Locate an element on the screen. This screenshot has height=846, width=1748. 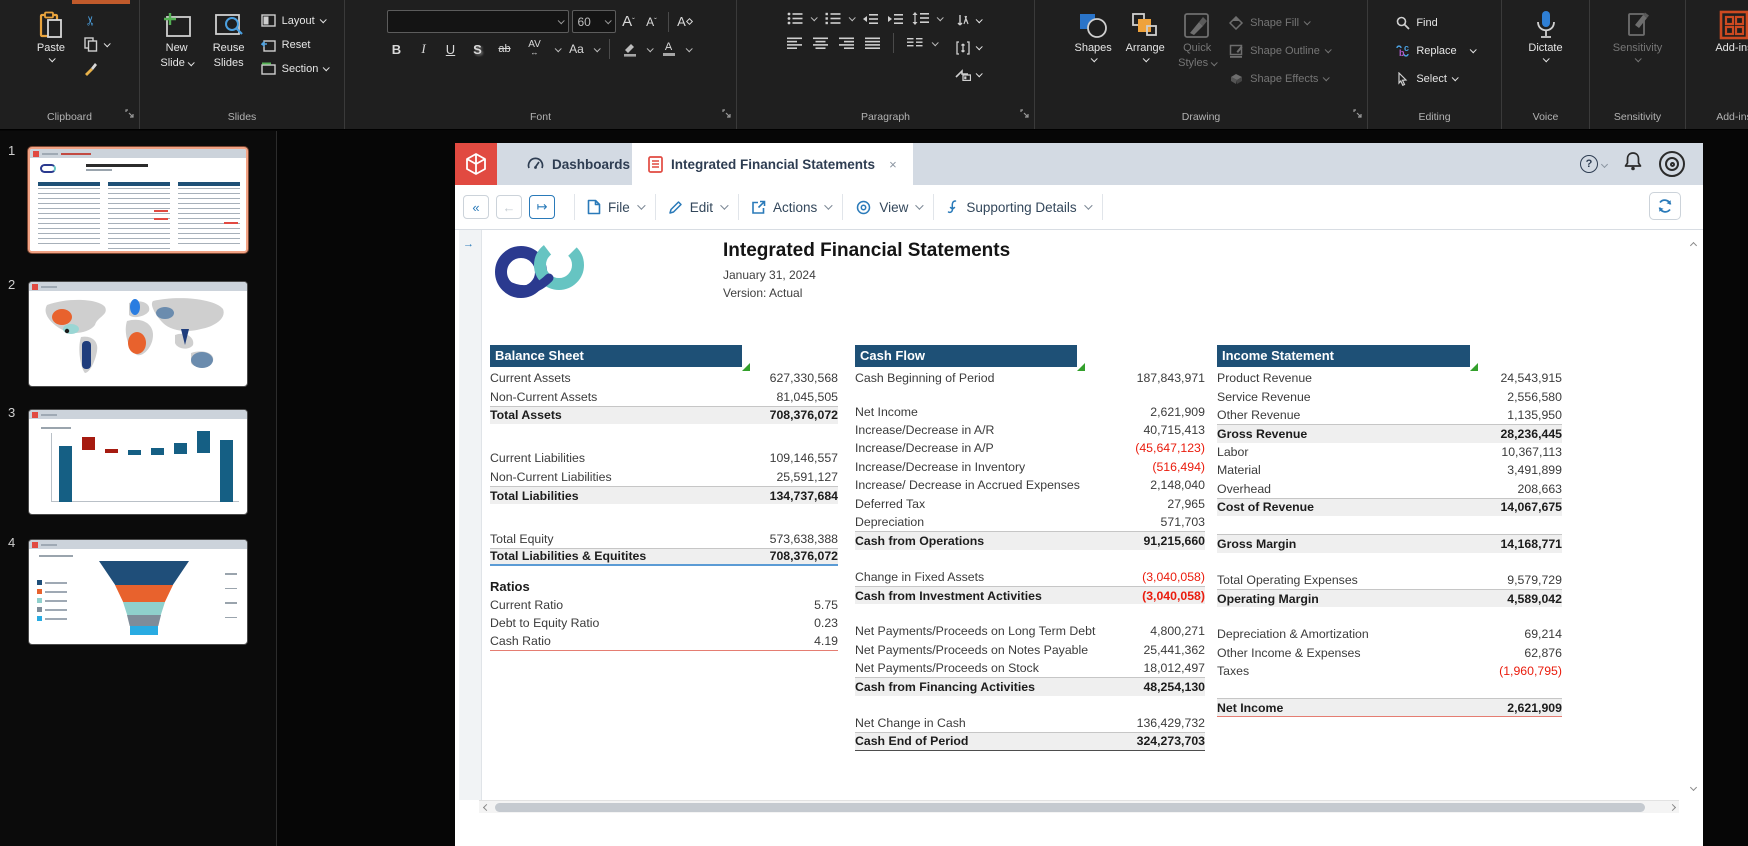
paste-button: Paste is located at coordinates (51, 36).